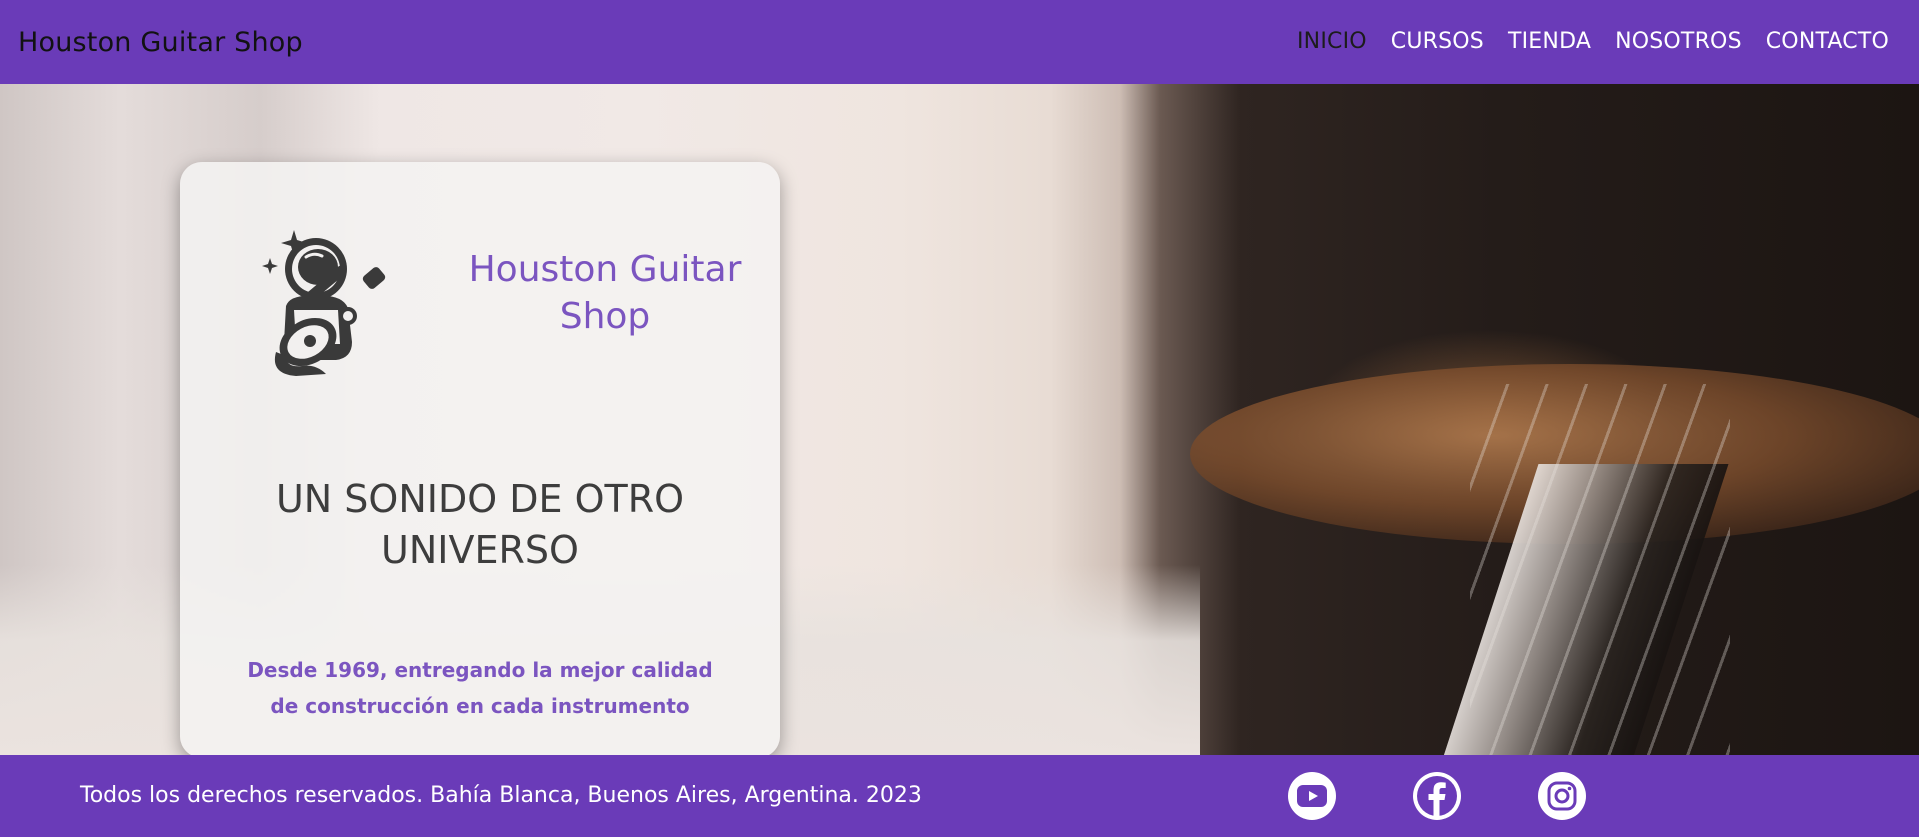 The image size is (1919, 837). What do you see at coordinates (160, 42) in the screenshot?
I see `site-brand: Houston Guitar Shop` at bounding box center [160, 42].